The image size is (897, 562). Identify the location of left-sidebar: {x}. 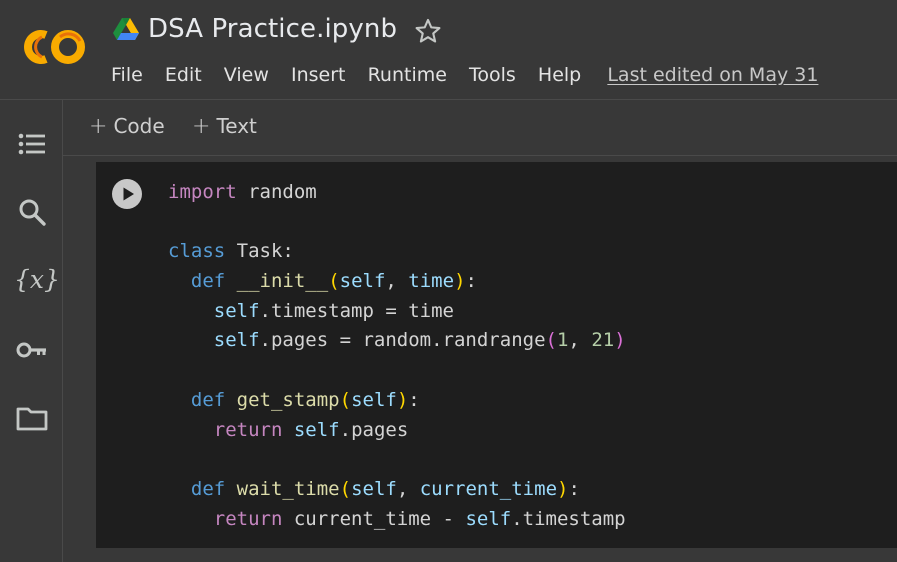
(31, 331).